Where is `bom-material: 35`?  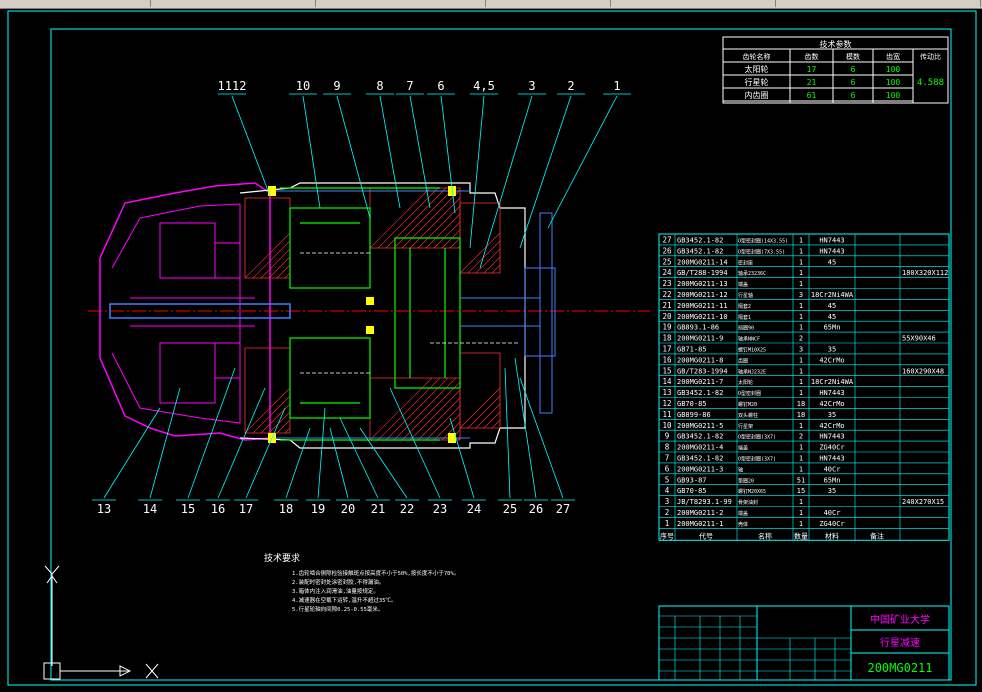
bom-material: 35 is located at coordinates (832, 491).